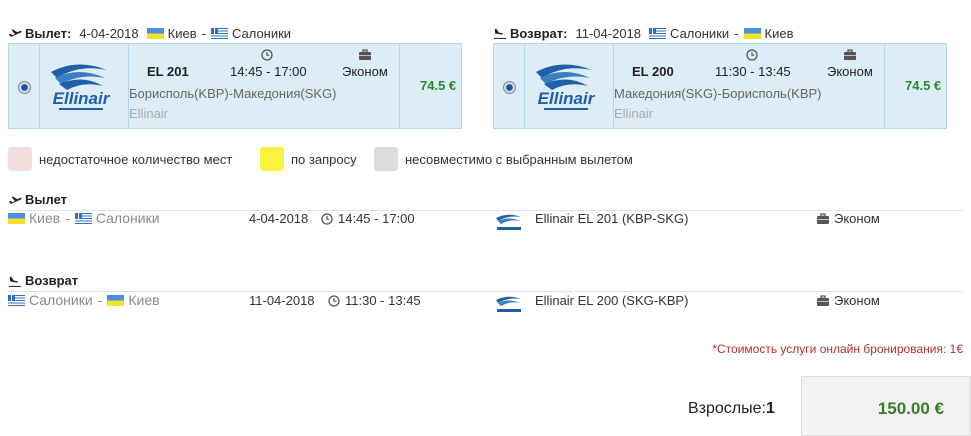 This screenshot has height=436, width=971. What do you see at coordinates (20, 159) in the screenshot?
I see `legend-swatch-pink` at bounding box center [20, 159].